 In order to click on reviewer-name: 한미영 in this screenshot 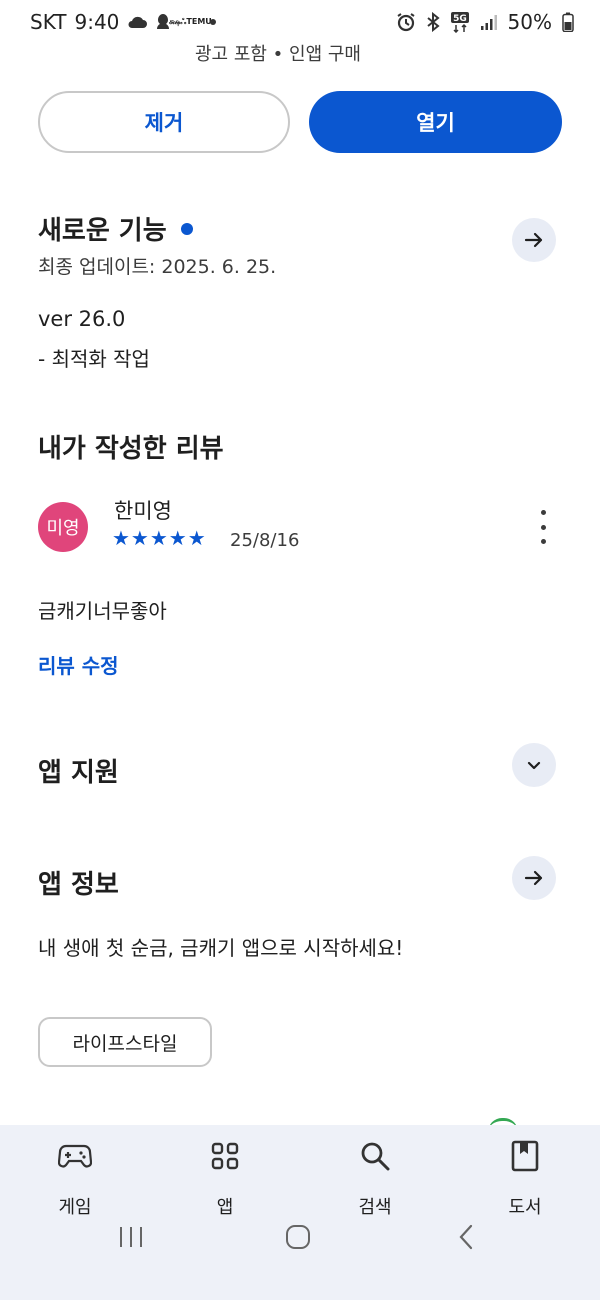, I will do `click(143, 511)`.